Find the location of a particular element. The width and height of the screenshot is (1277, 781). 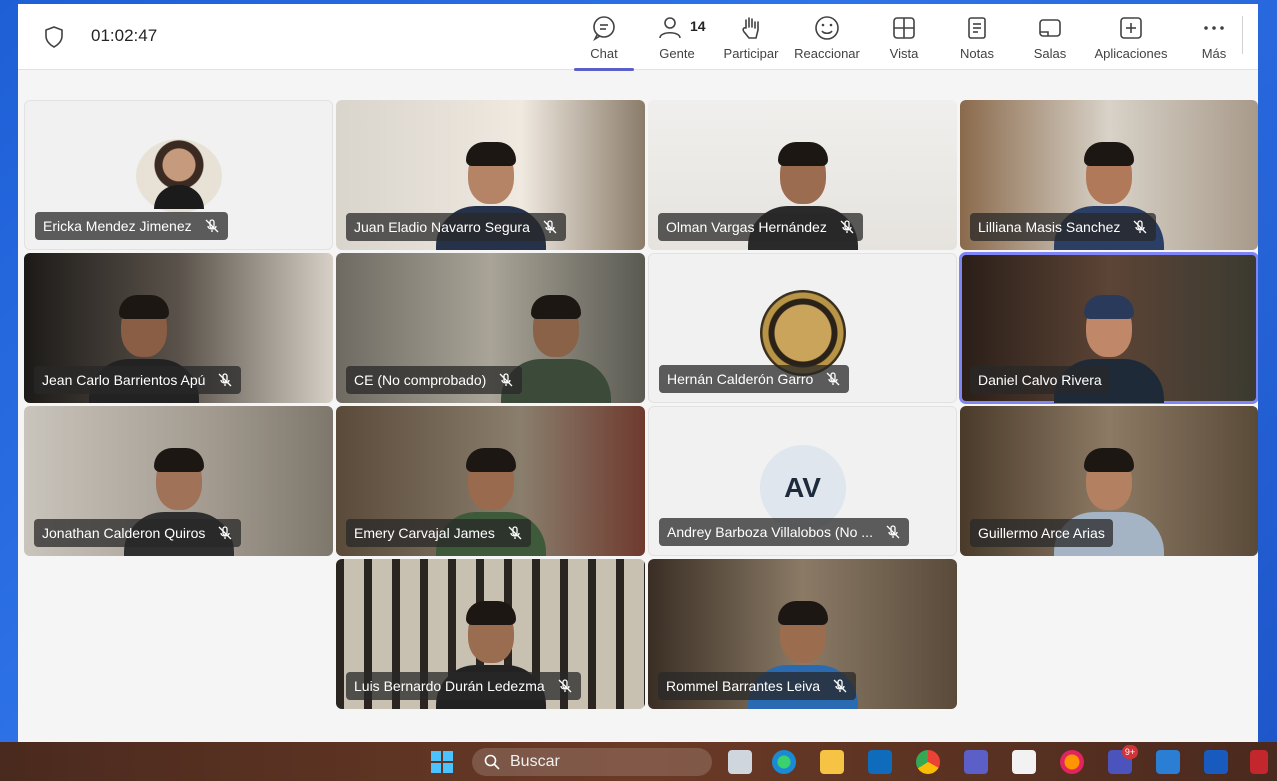

notes-button: Notas is located at coordinates (977, 39).